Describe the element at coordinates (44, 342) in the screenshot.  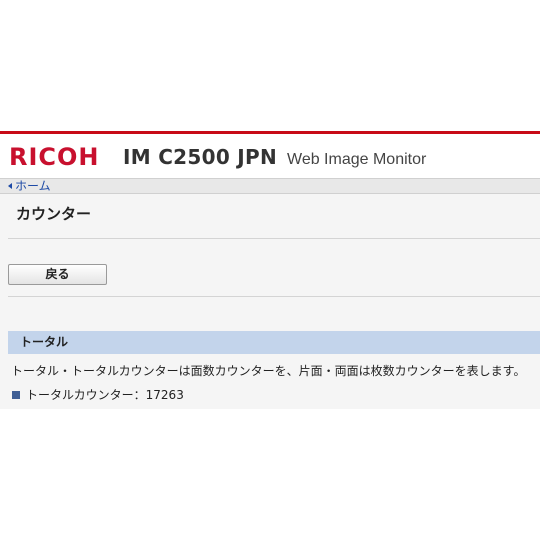
I see `section-title: トータル` at that location.